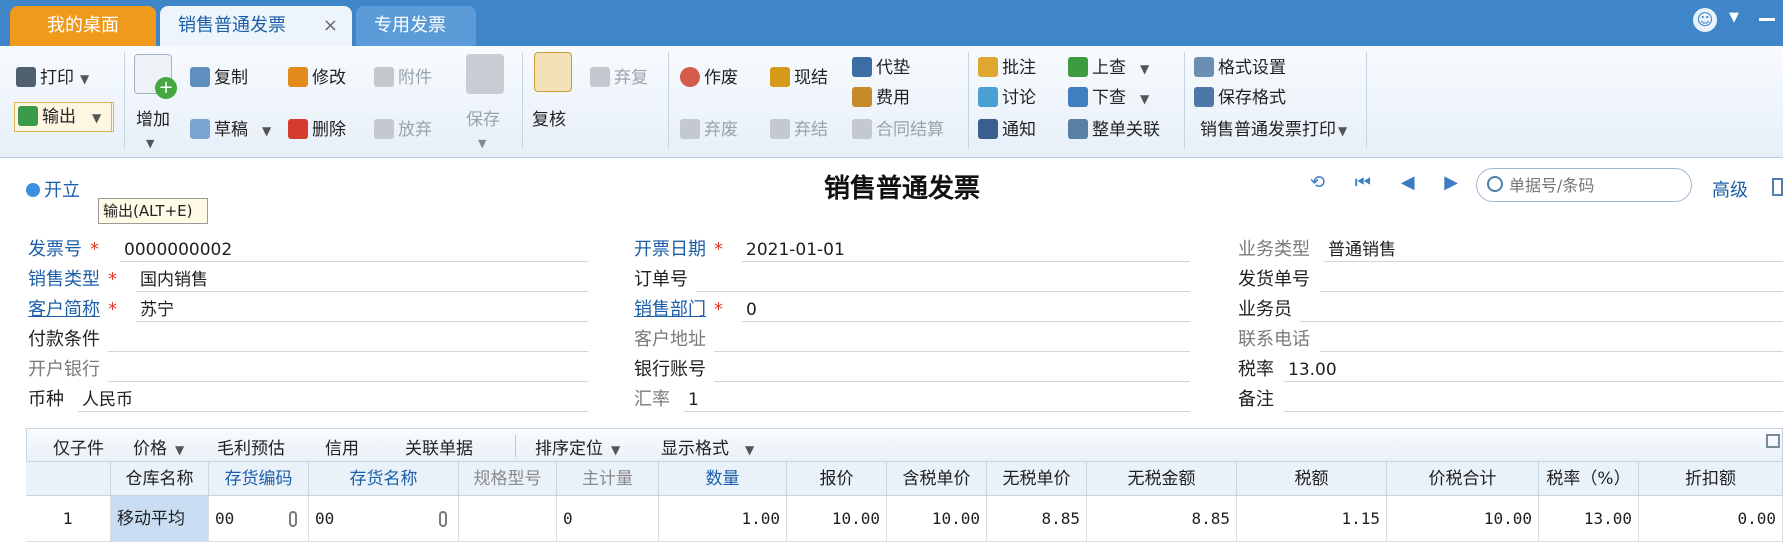  Describe the element at coordinates (330, 26) in the screenshot. I see `close-icon: ×` at that location.